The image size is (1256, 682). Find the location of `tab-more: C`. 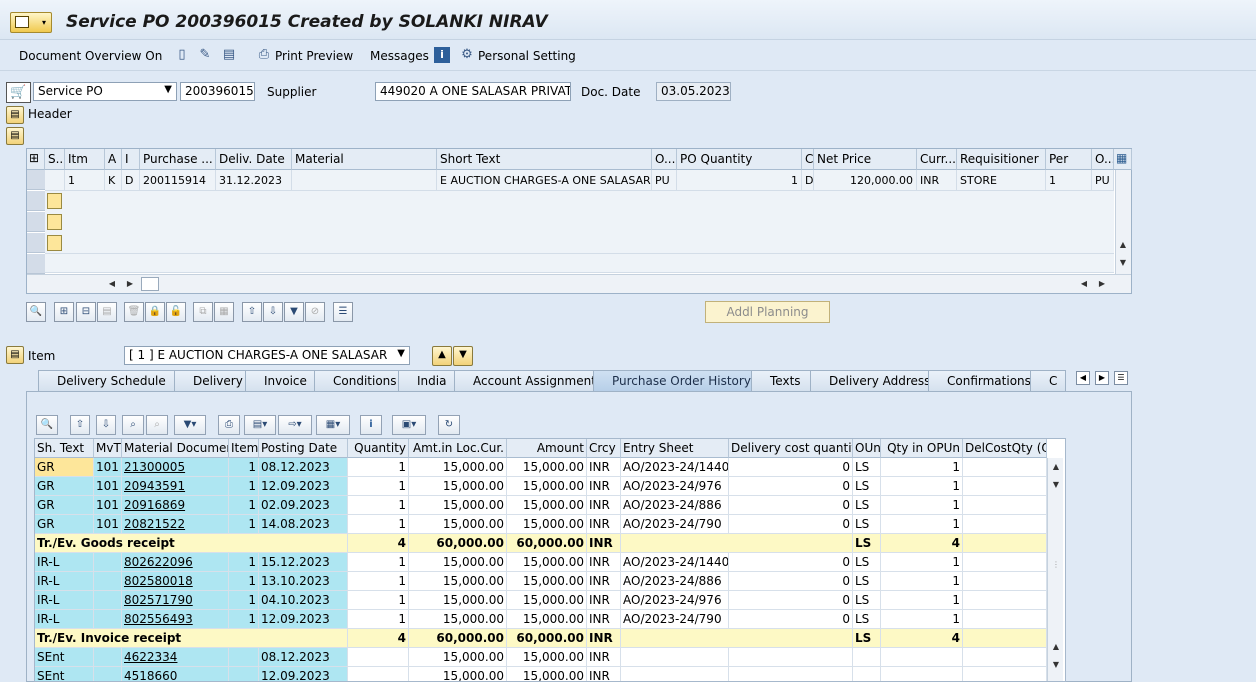

tab-more: C is located at coordinates (1048, 380).